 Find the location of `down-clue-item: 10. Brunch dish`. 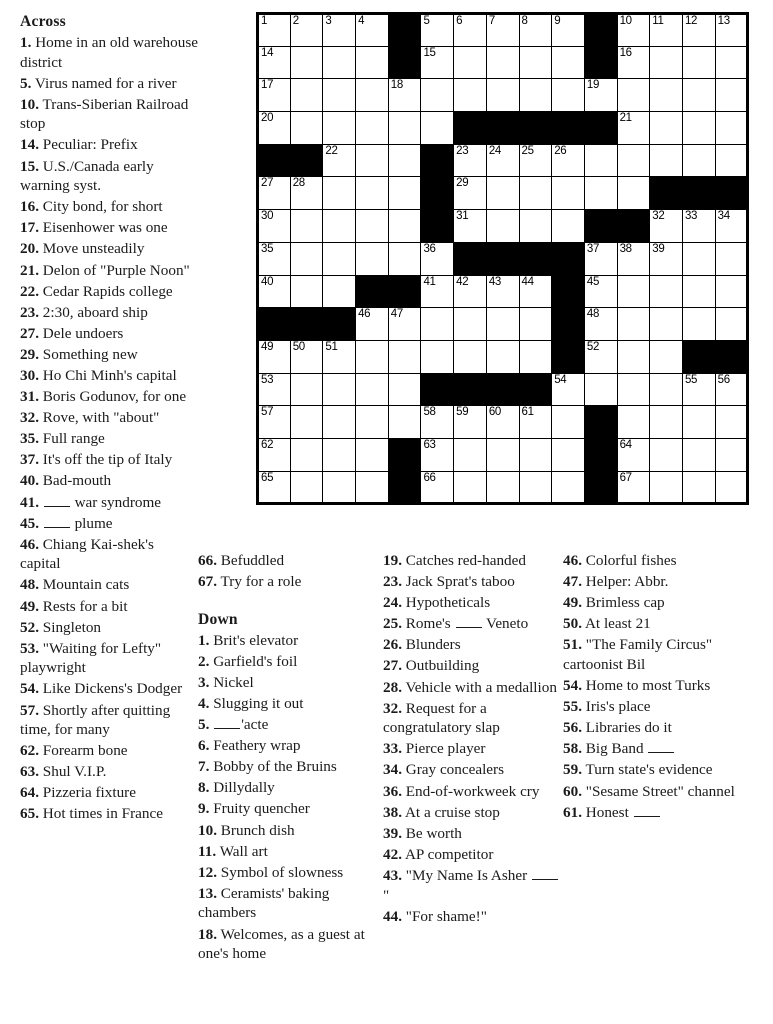

down-clue-item: 10. Brunch dish is located at coordinates (288, 831).